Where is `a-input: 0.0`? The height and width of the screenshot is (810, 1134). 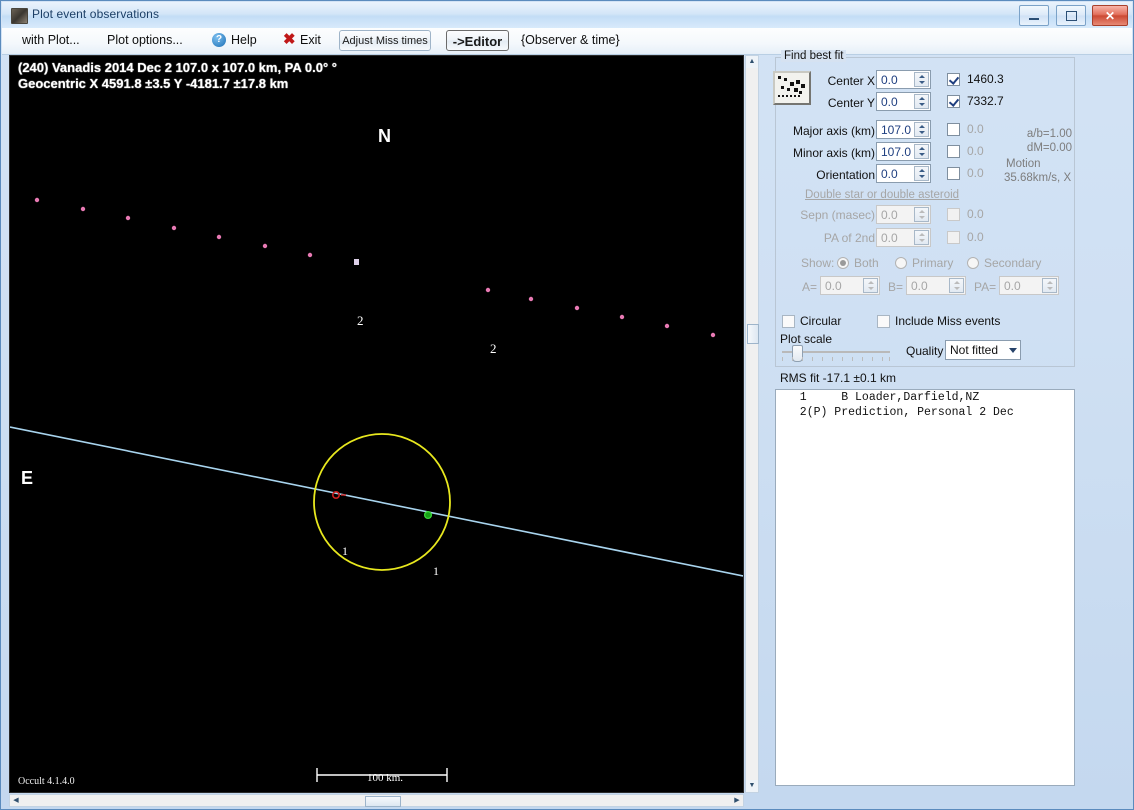
a-input: 0.0 is located at coordinates (850, 285).